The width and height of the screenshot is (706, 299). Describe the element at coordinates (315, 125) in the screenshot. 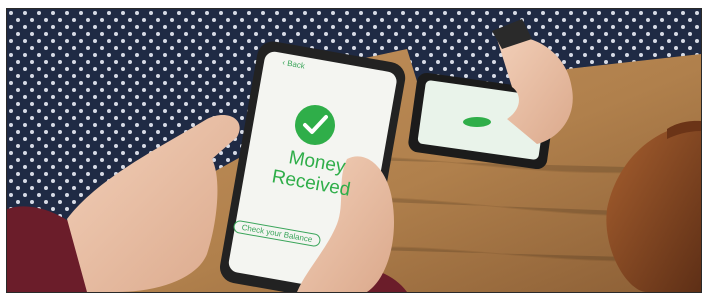

I see `check-circle-icon` at that location.